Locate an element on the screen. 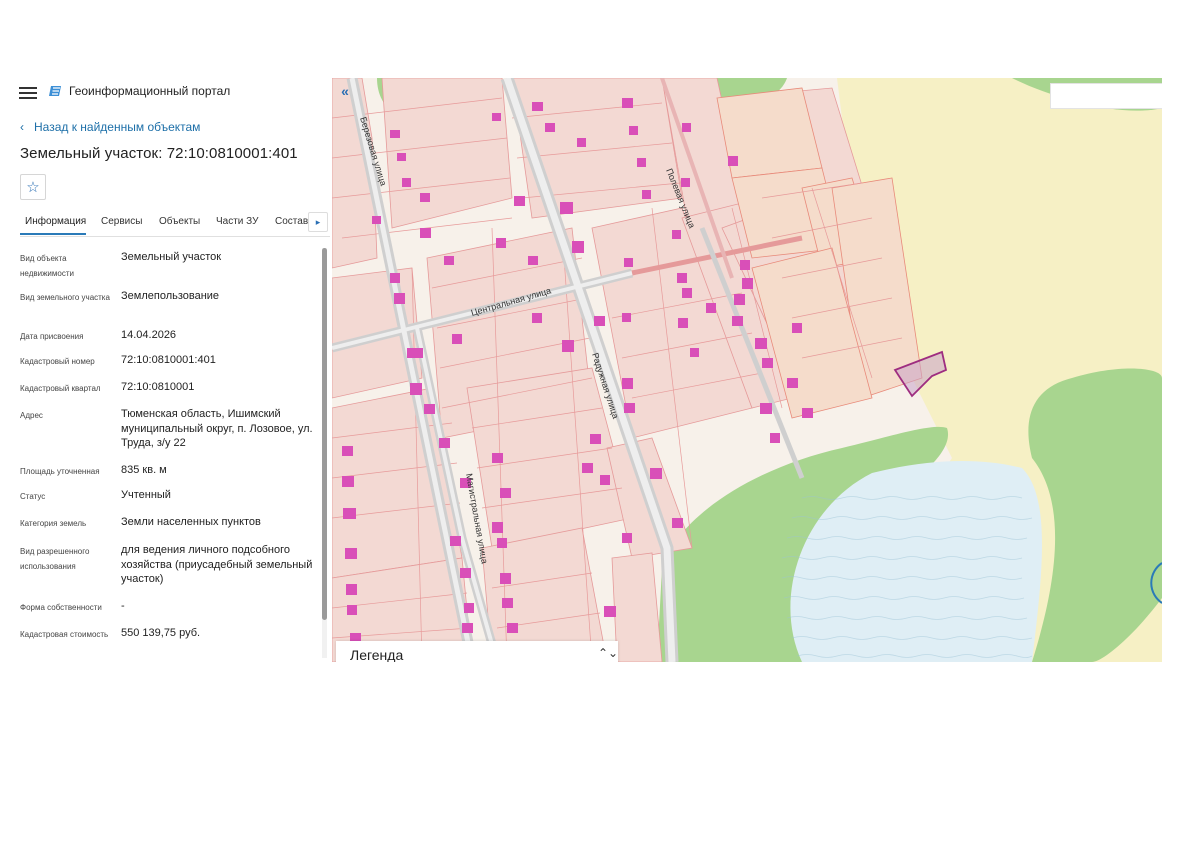 This screenshot has width=1200, height=849. prop-label-cadastral-number: Кадастровый номер is located at coordinates (57, 361).